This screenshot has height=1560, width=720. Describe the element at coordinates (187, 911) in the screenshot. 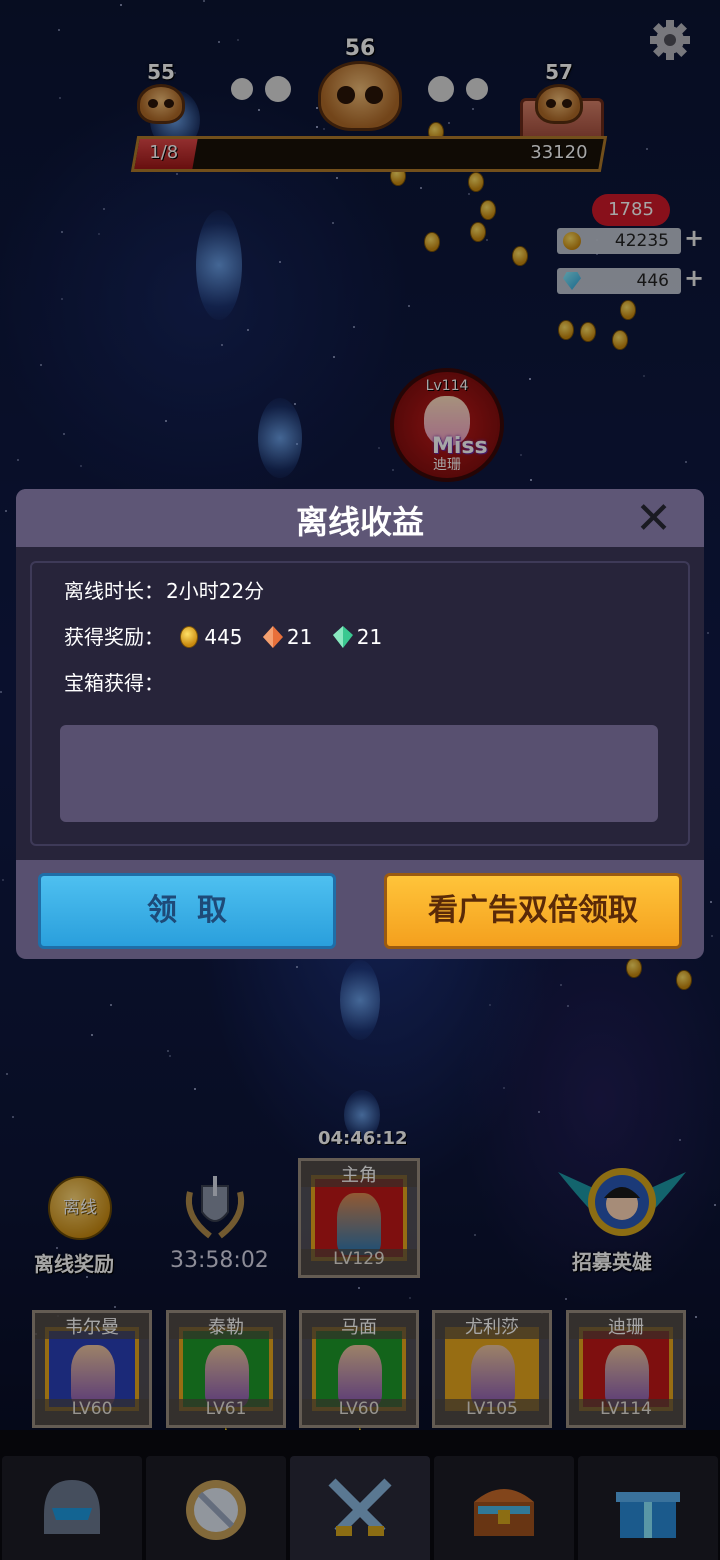

I see `claim-button: 领取` at that location.